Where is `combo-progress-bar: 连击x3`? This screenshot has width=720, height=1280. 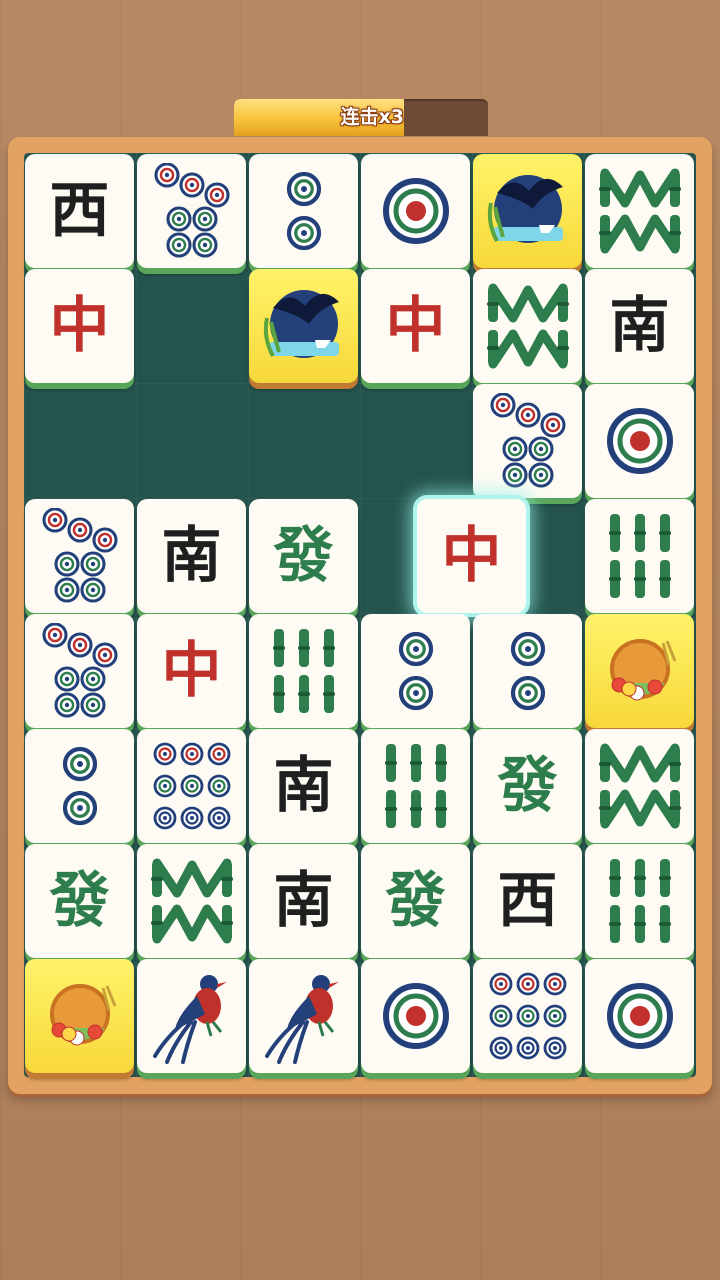
combo-progress-bar: 连击x3 is located at coordinates (361, 117).